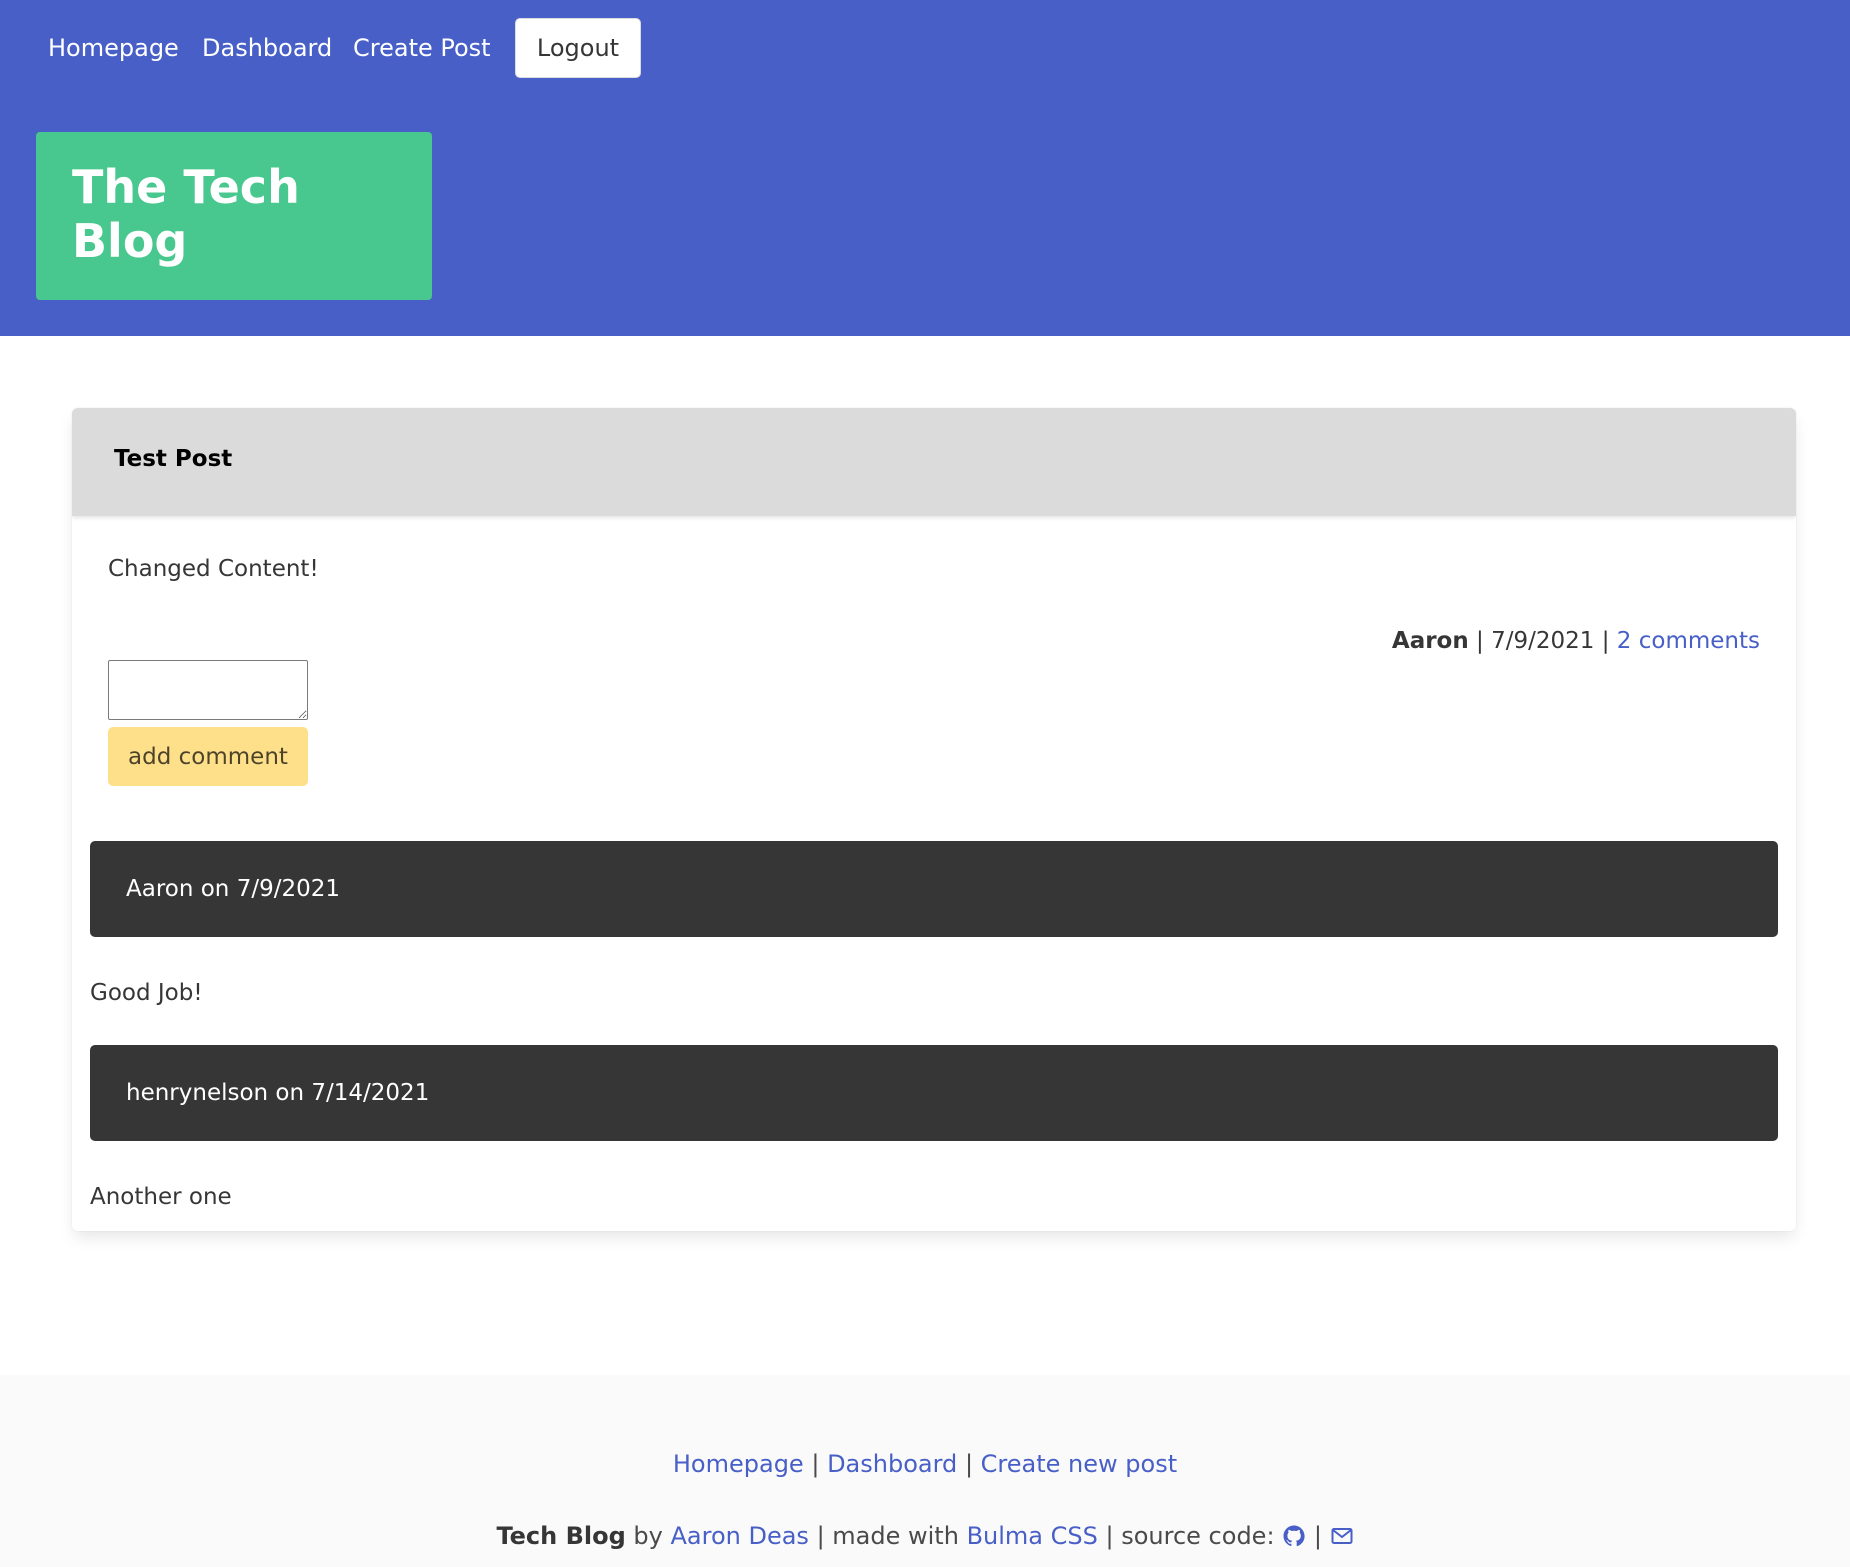 This screenshot has height=1567, width=1850. I want to click on comment-body: Another one, so click(161, 1197).